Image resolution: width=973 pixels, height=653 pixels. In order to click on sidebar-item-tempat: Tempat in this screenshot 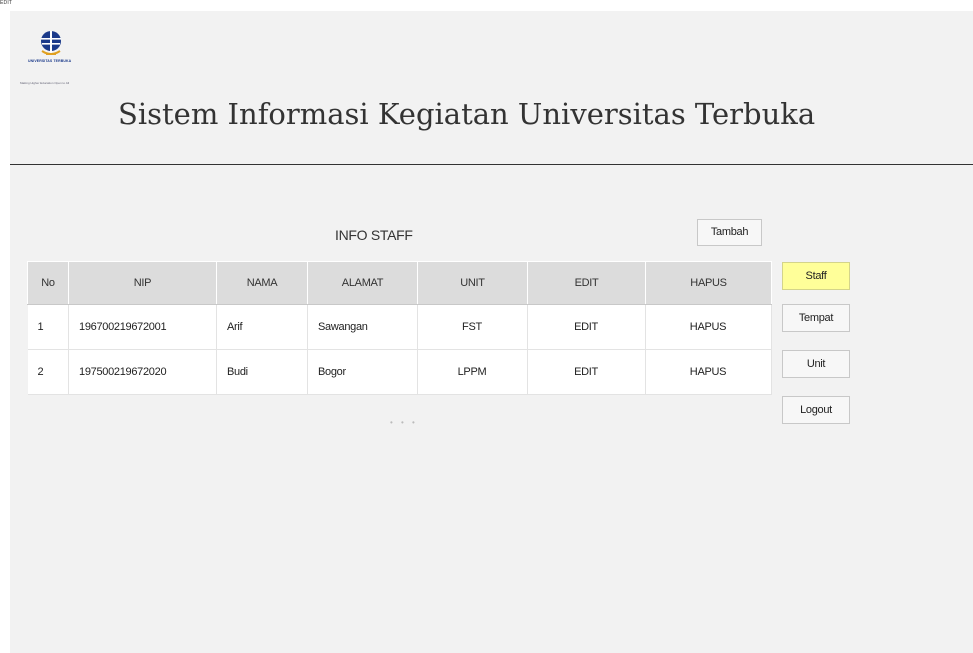, I will do `click(816, 318)`.